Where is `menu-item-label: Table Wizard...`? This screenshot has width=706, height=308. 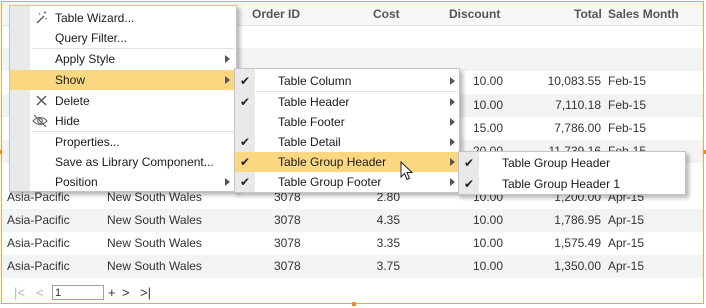
menu-item-label: Table Wizard... is located at coordinates (95, 18).